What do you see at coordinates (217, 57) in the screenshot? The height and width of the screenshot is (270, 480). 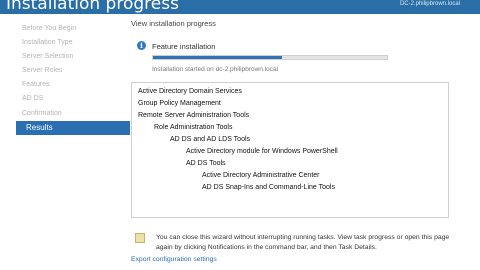 I see `progress-bar-fill` at bounding box center [217, 57].